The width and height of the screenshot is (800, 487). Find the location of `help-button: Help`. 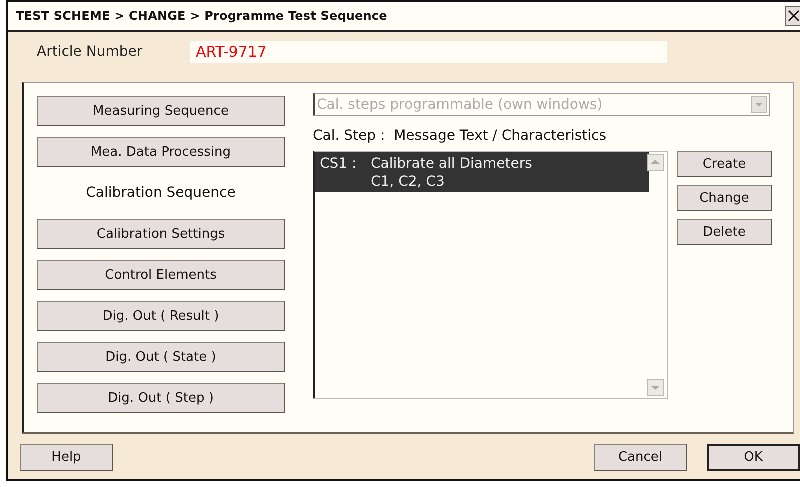

help-button: Help is located at coordinates (66, 457).